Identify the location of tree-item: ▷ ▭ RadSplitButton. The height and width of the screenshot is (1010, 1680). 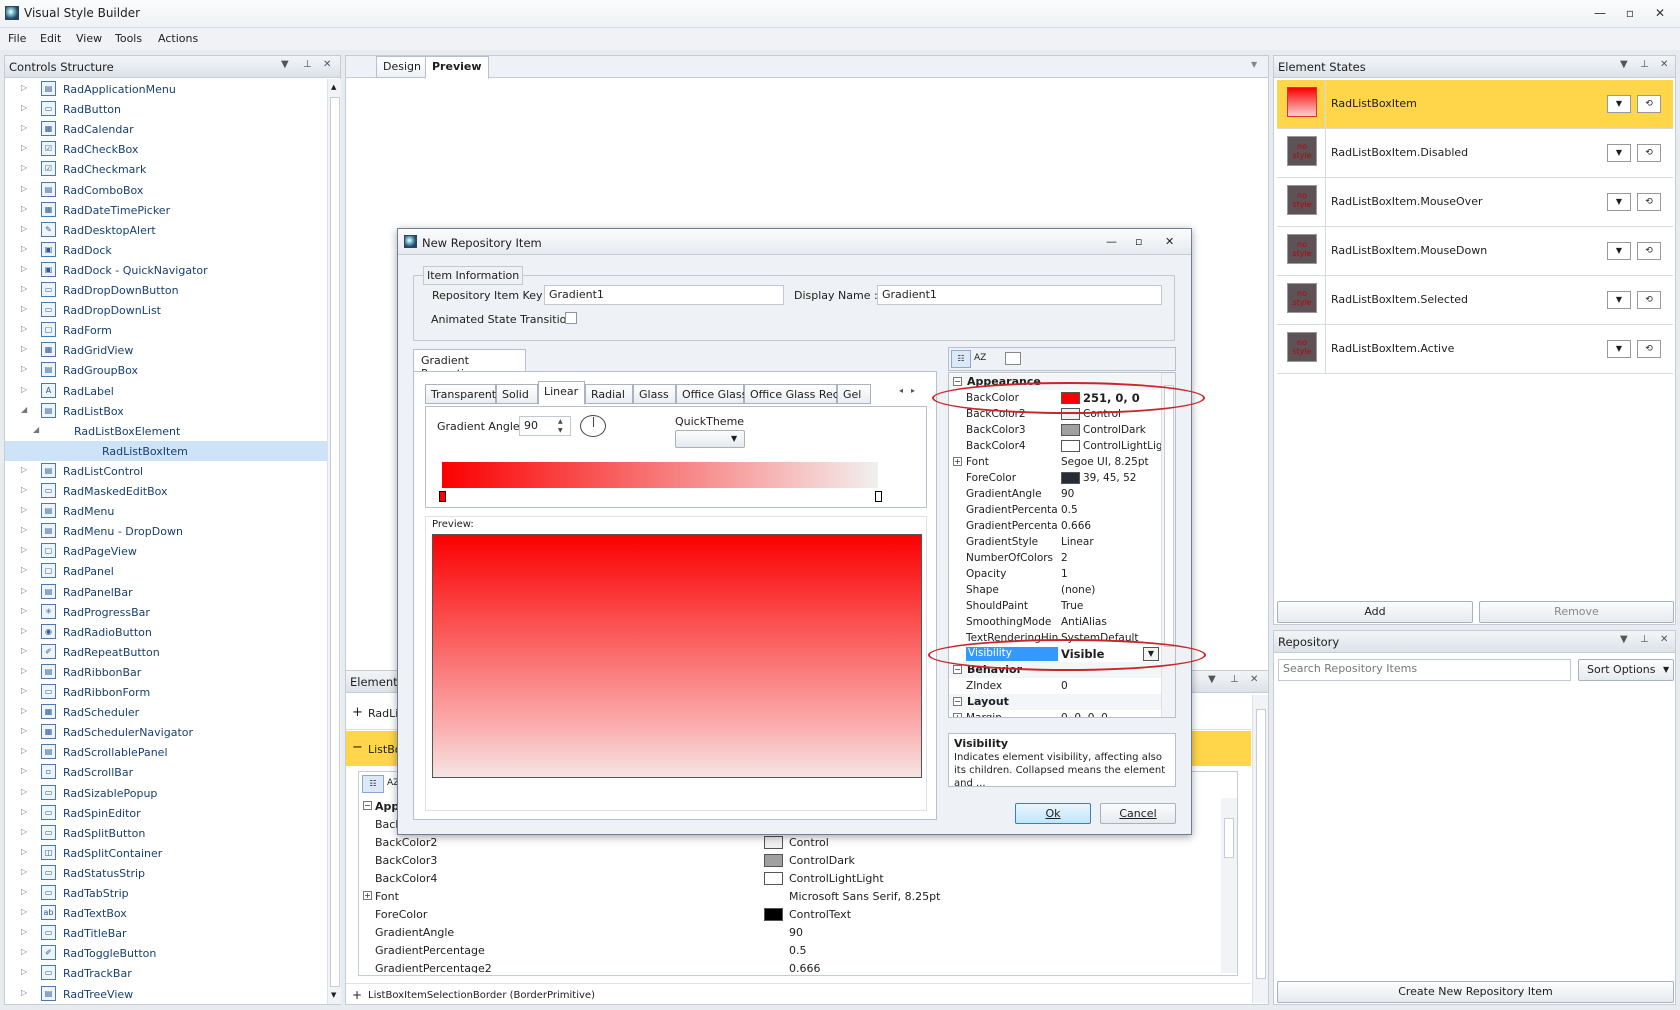
(166, 833).